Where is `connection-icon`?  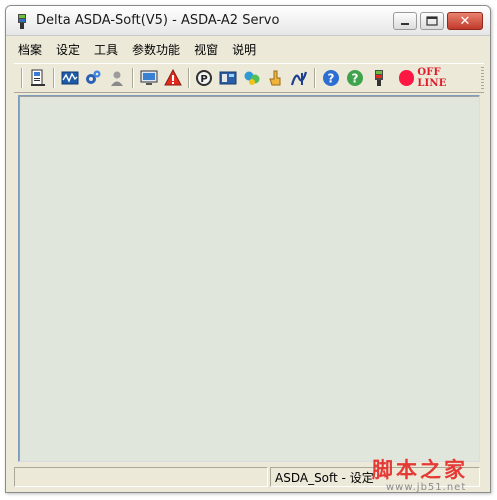
connection-icon is located at coordinates (378, 78).